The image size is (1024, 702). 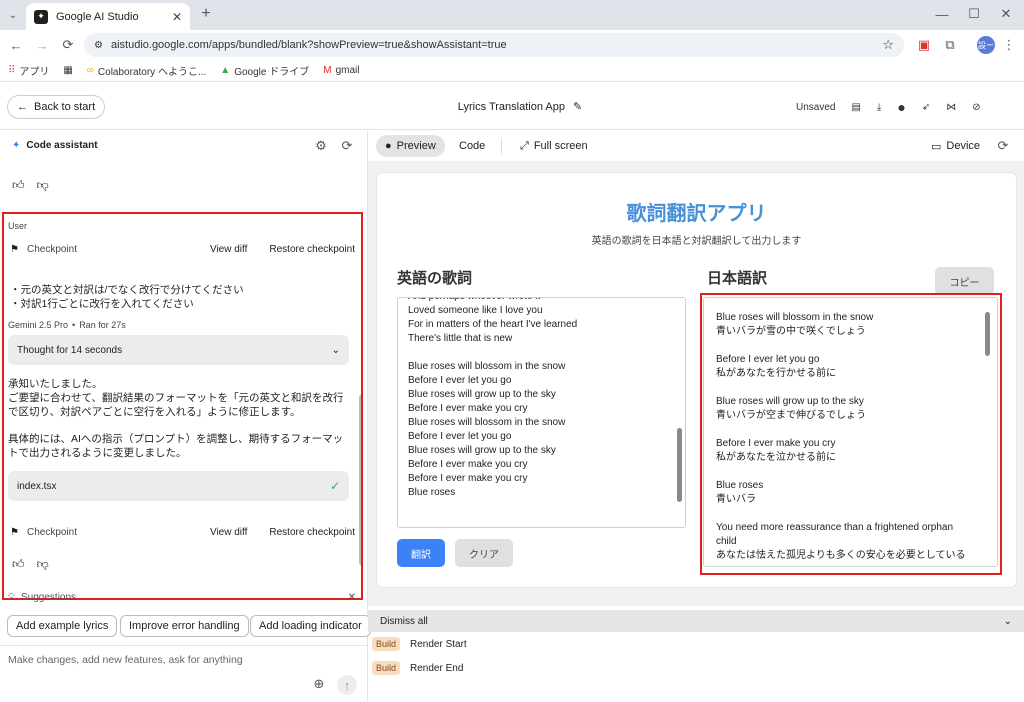 I want to click on suggestion-chip: Improve error handling, so click(x=184, y=626).